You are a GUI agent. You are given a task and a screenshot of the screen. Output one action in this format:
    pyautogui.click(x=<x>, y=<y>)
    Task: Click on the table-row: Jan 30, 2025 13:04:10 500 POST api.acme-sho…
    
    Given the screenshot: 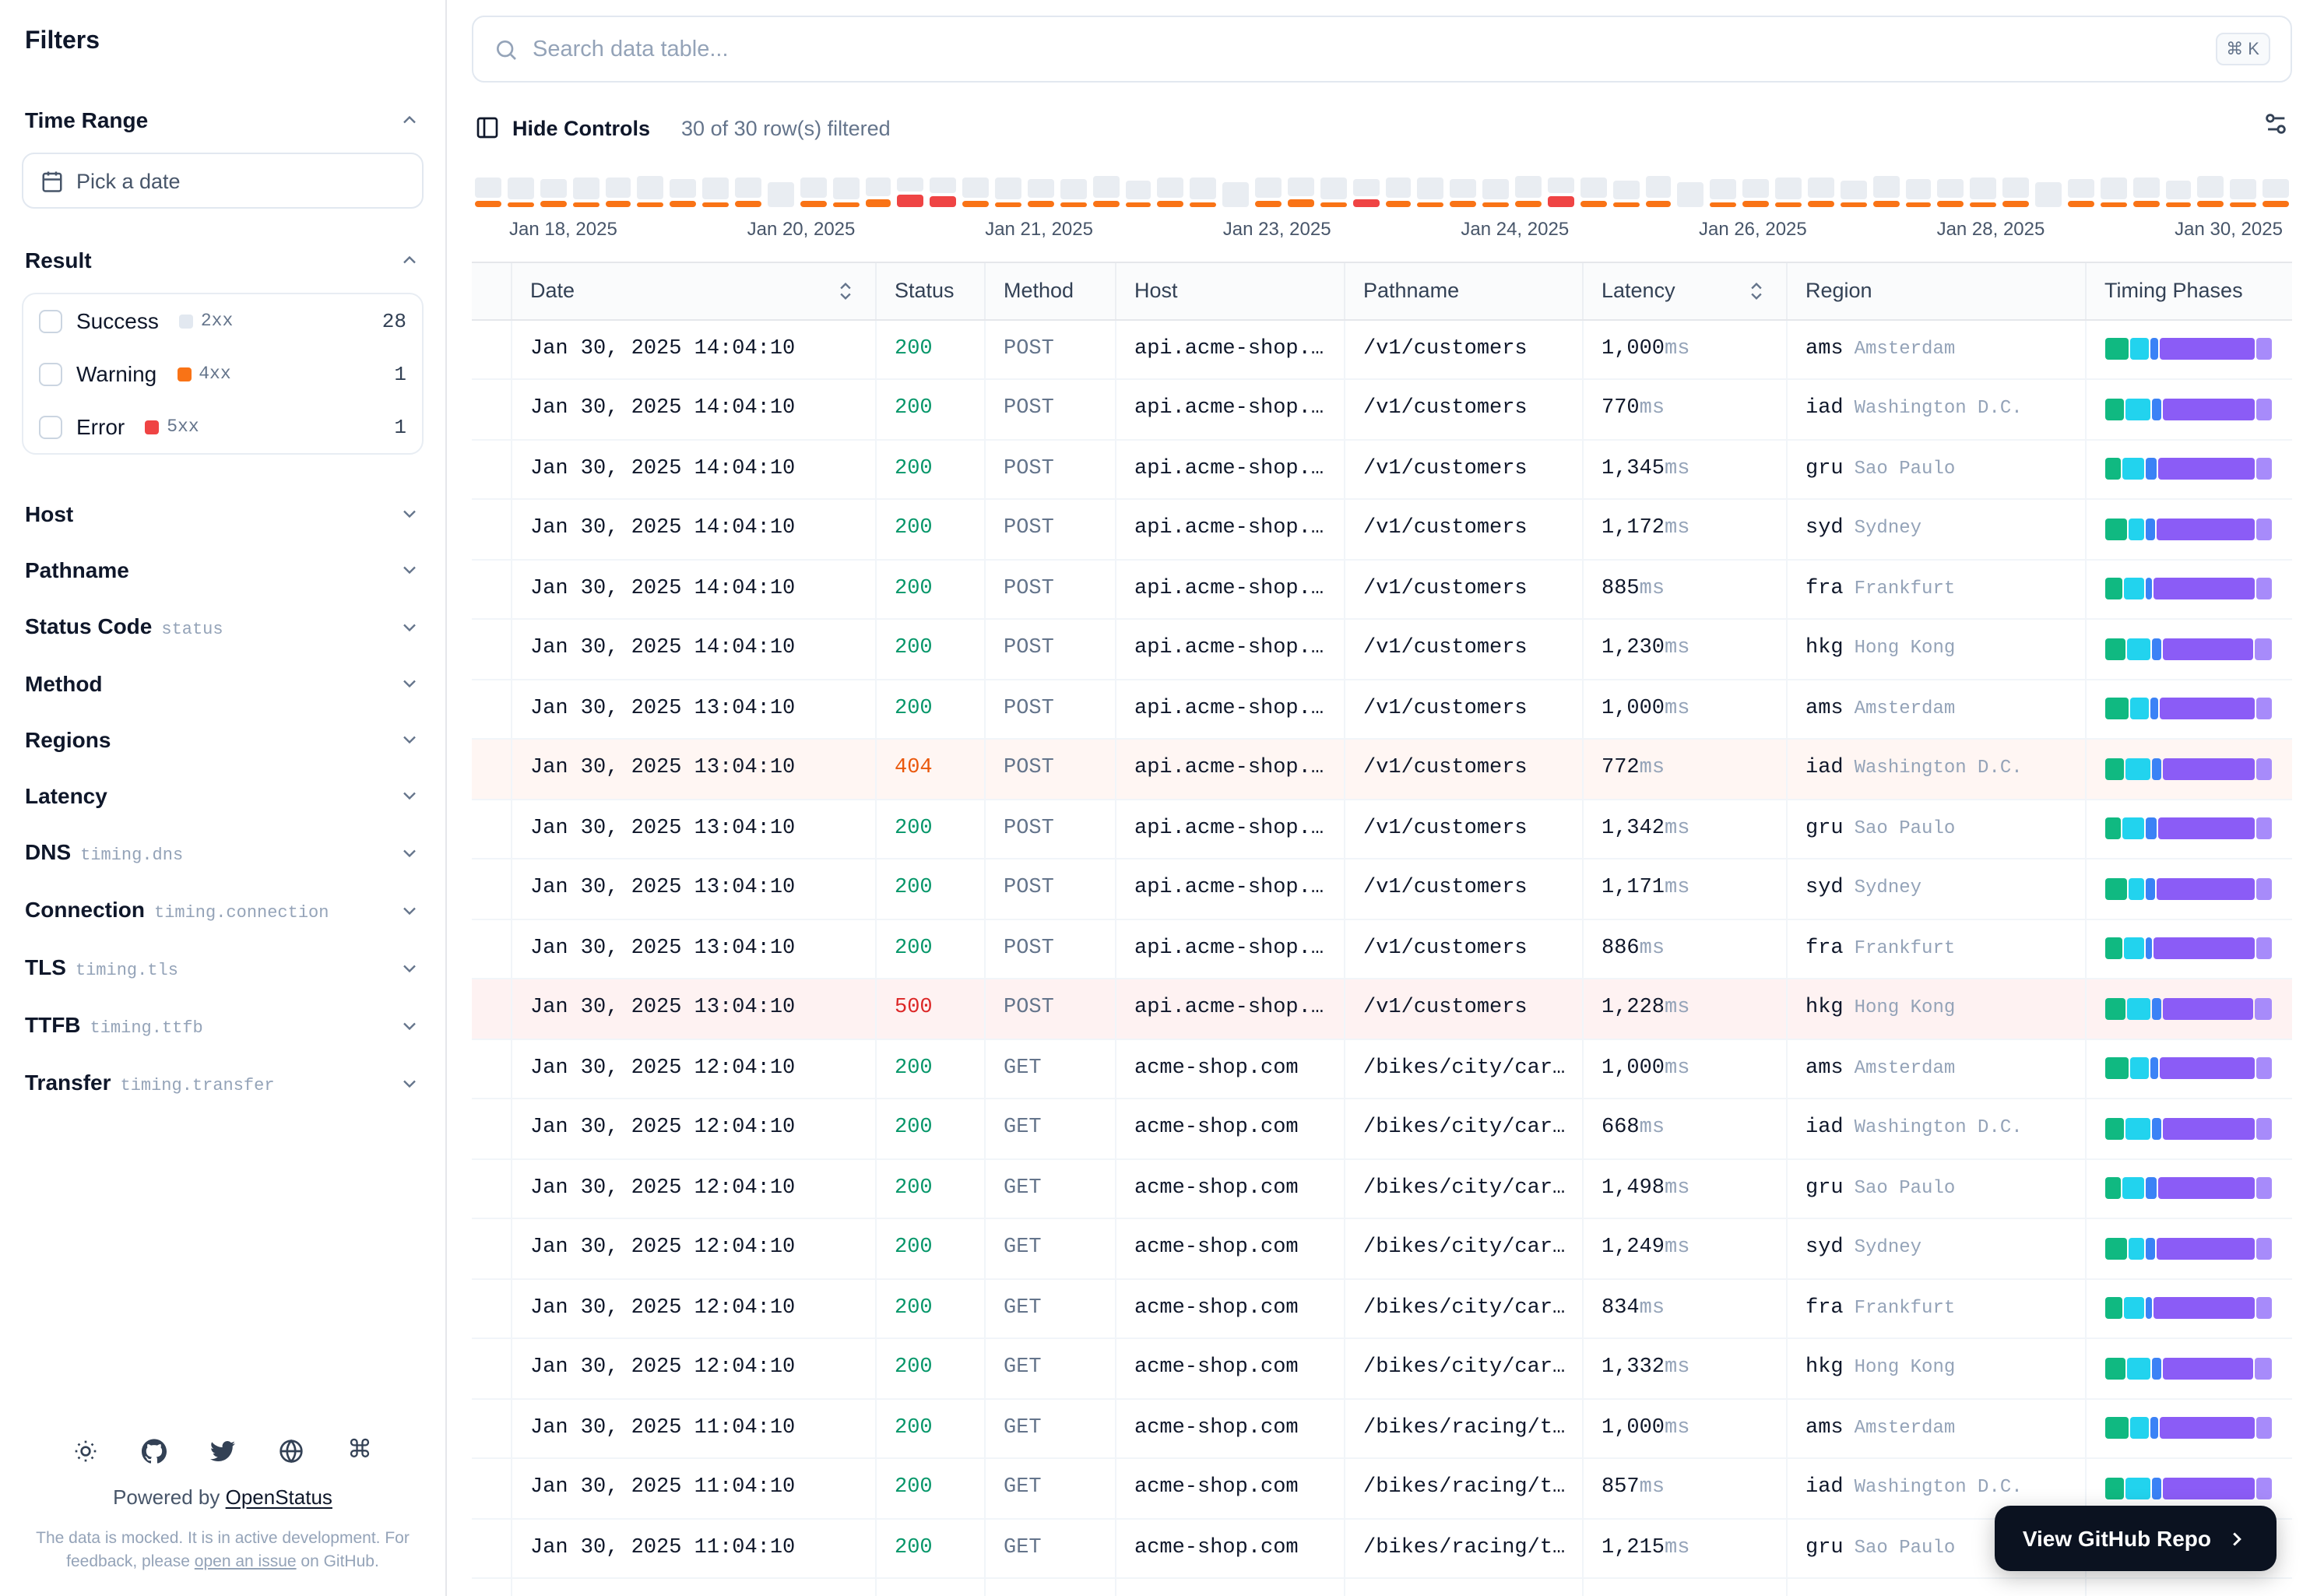 What is the action you would take?
    pyautogui.click(x=1382, y=1009)
    